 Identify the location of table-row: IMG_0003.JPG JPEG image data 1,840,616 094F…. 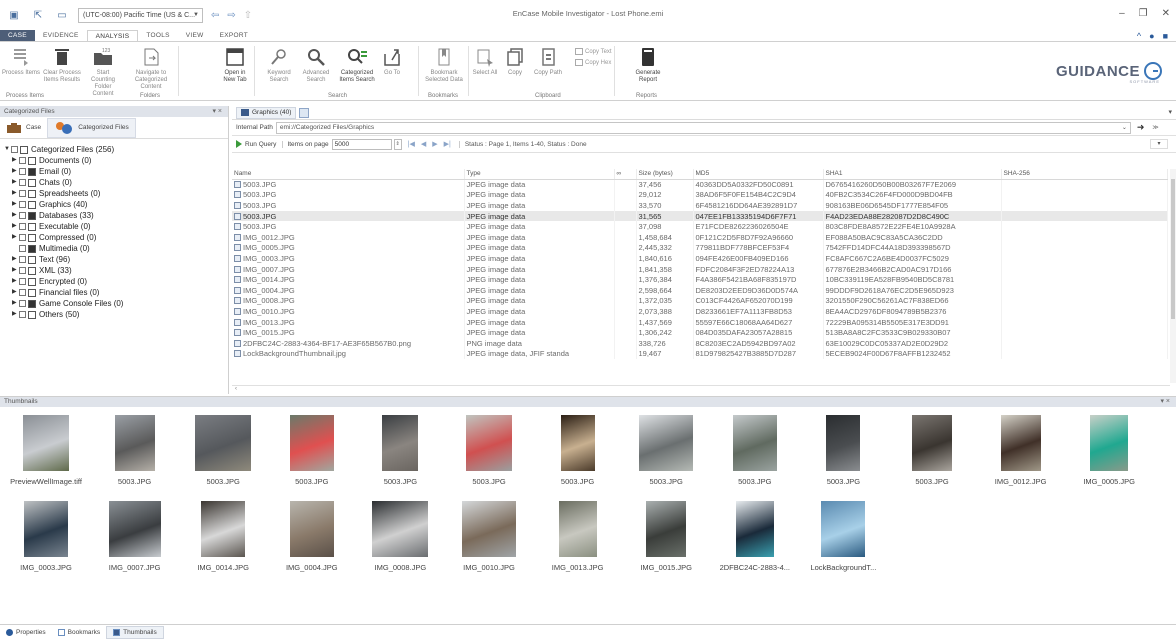
(700, 258).